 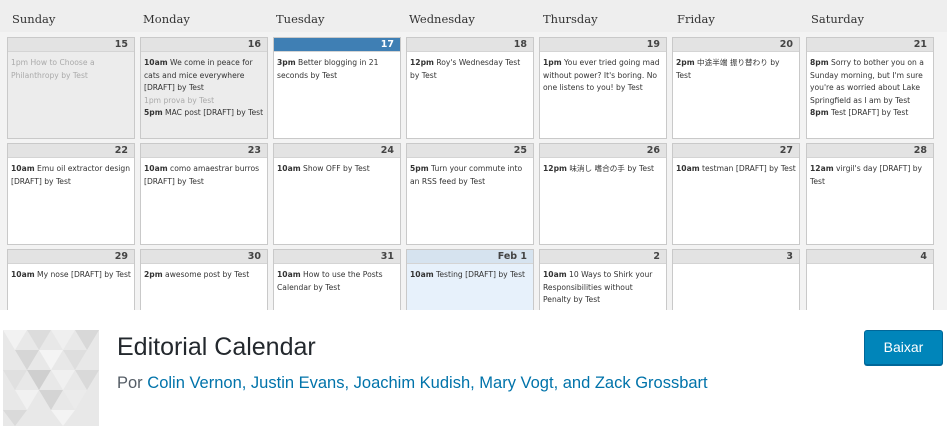 I want to click on post-list: 10am Testing [DRAFT] by Test, so click(x=470, y=273).